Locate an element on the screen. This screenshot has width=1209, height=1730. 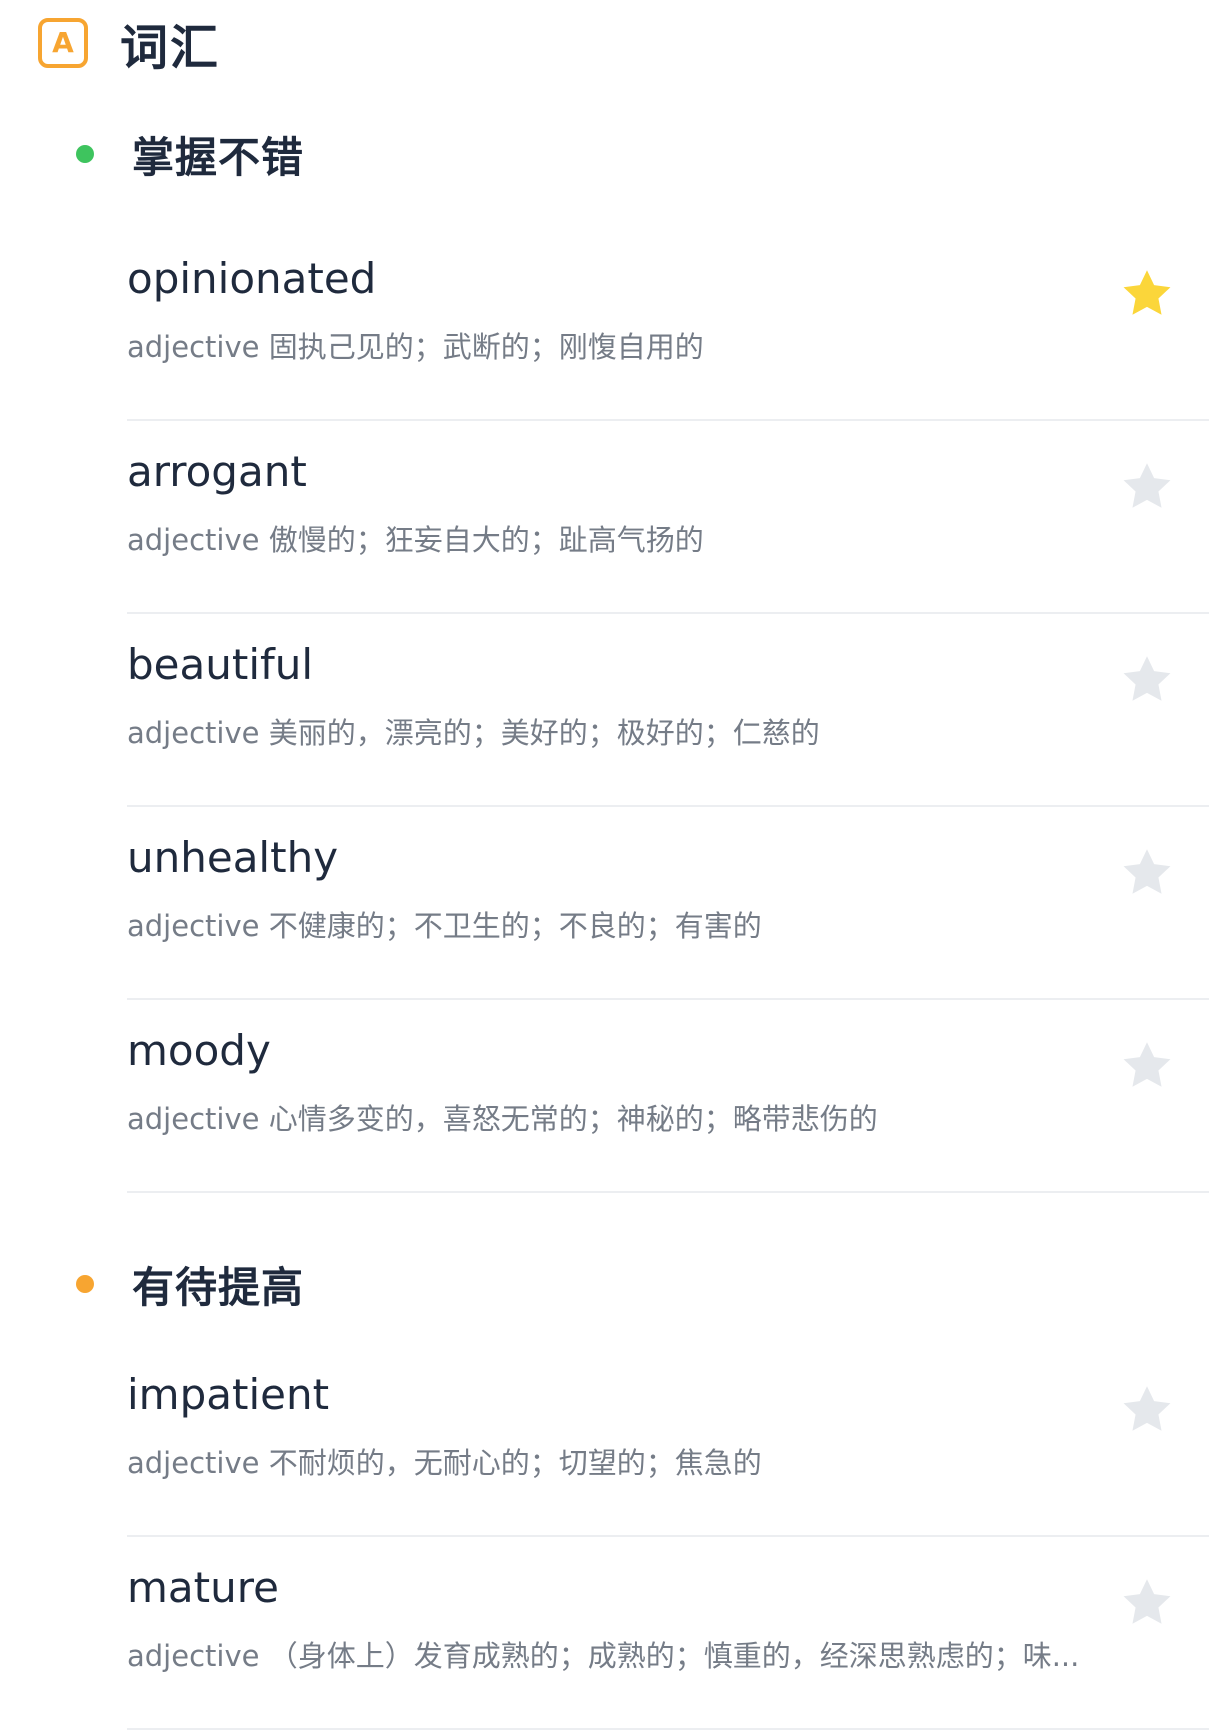
word-row-opinionated: opinionated adjective 固执己见的；武断的；刚愎自用的 is located at coordinates (668, 324).